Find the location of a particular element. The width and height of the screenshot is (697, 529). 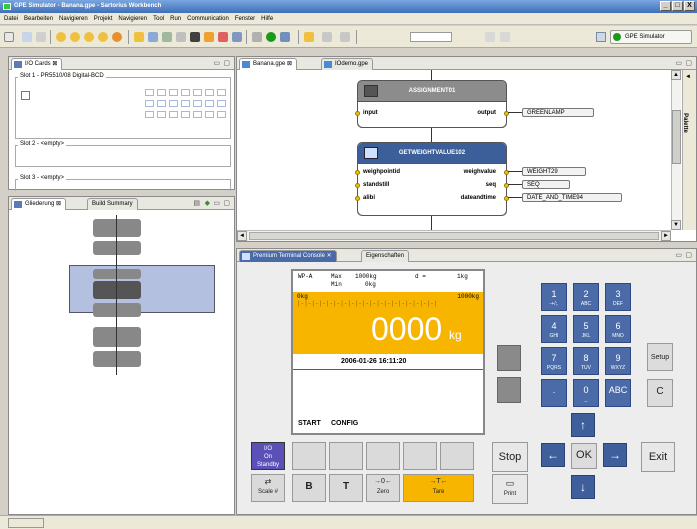

numpad-key-abc: ABC is located at coordinates (618, 393).